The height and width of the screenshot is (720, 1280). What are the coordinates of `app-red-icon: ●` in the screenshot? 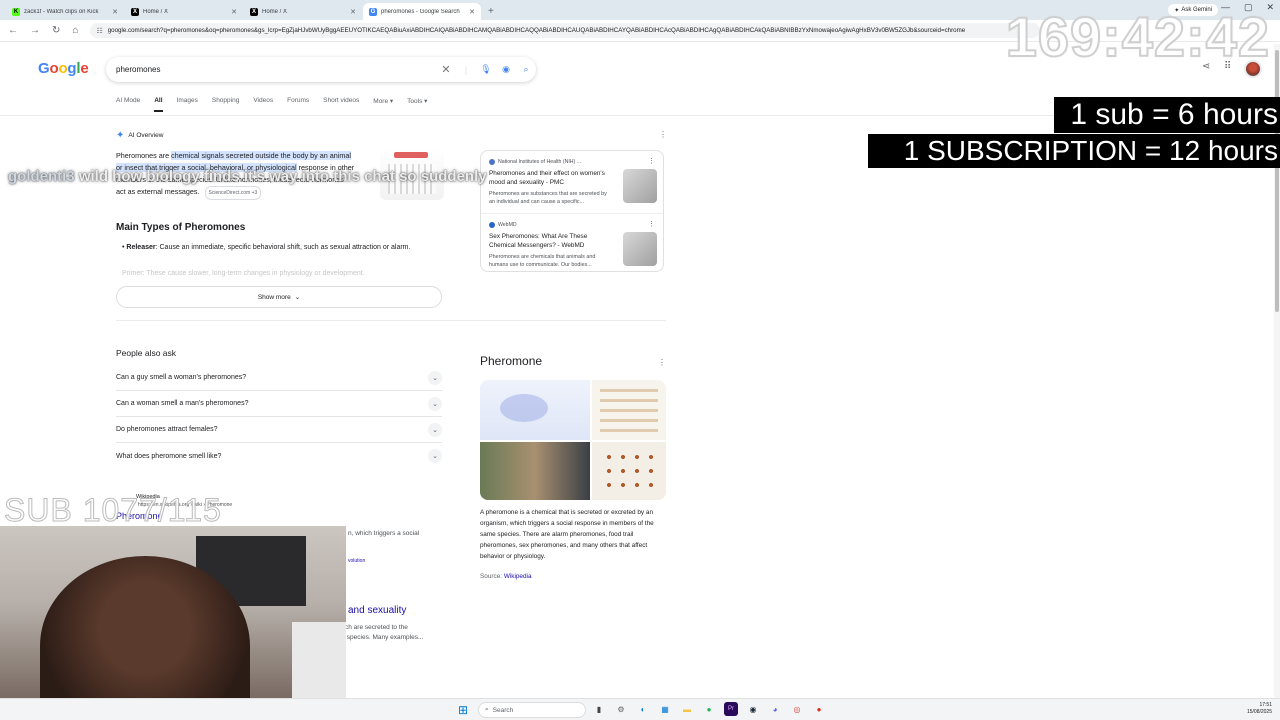 It's located at (819, 709).